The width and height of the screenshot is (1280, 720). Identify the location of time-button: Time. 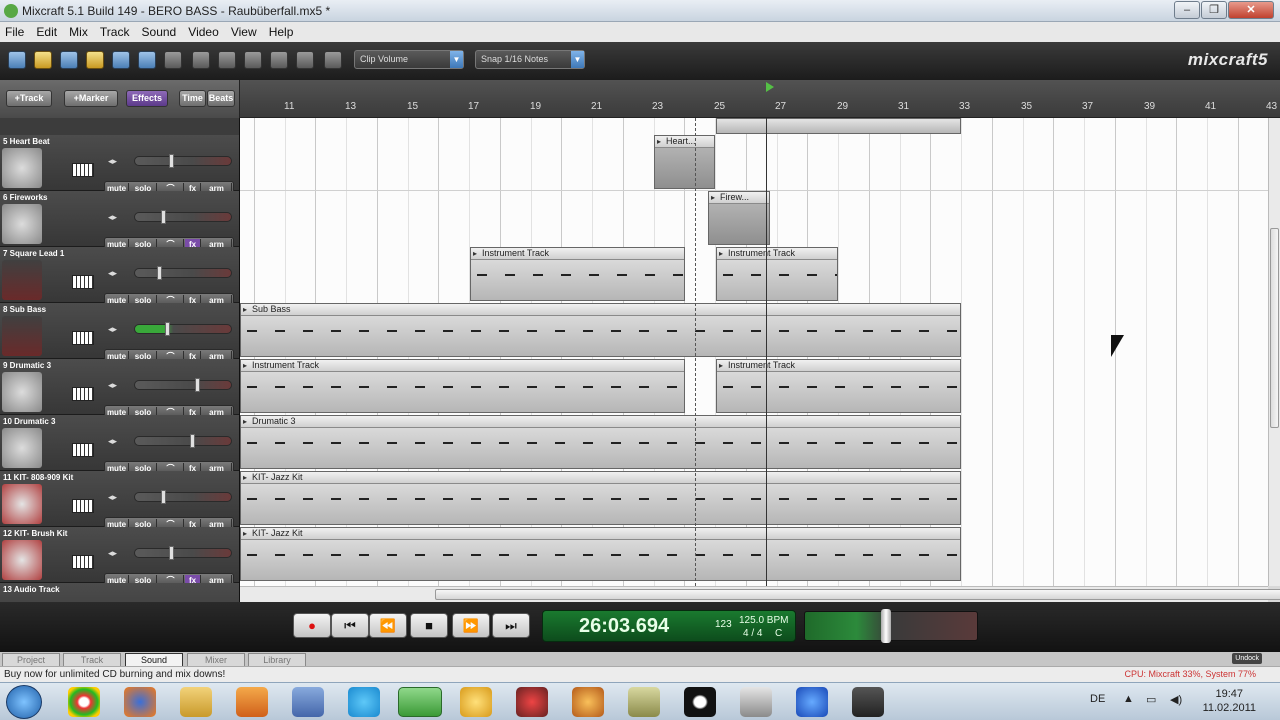
(192, 98).